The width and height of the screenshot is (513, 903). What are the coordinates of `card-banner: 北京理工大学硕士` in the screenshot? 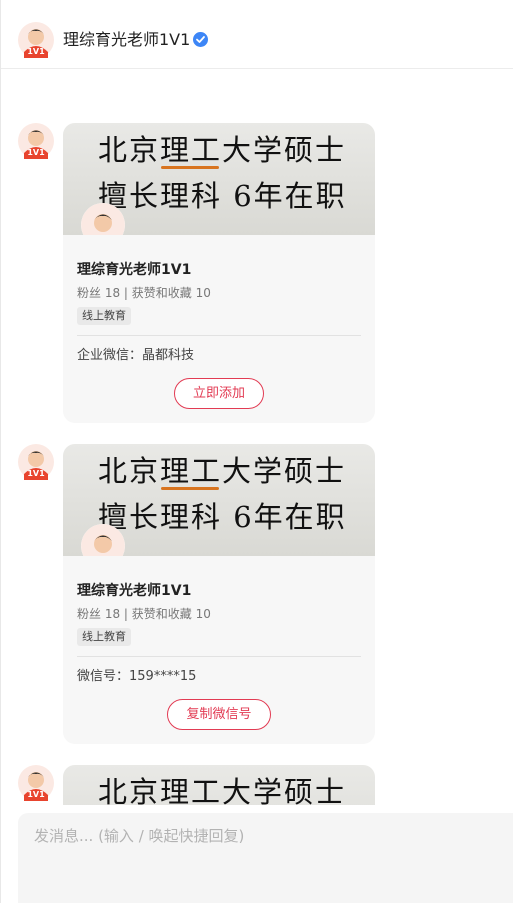 It's located at (219, 785).